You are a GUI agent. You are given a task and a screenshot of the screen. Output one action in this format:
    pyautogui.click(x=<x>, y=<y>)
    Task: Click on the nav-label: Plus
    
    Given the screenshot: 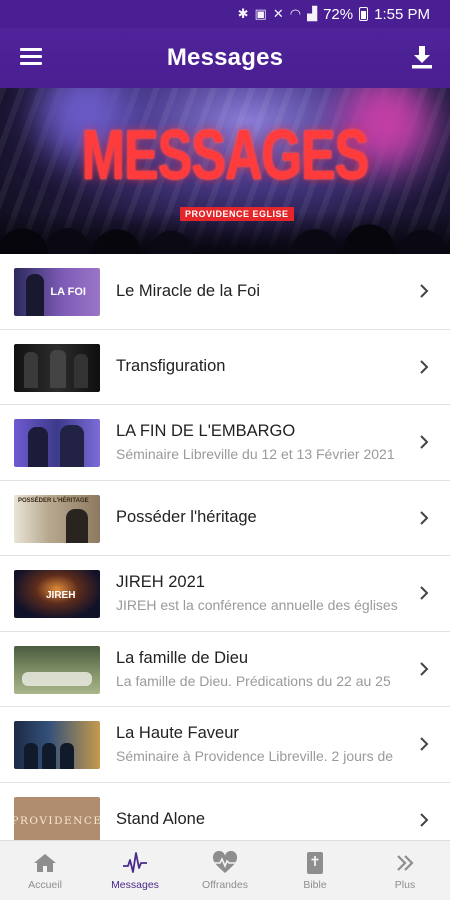 What is the action you would take?
    pyautogui.click(x=405, y=884)
    